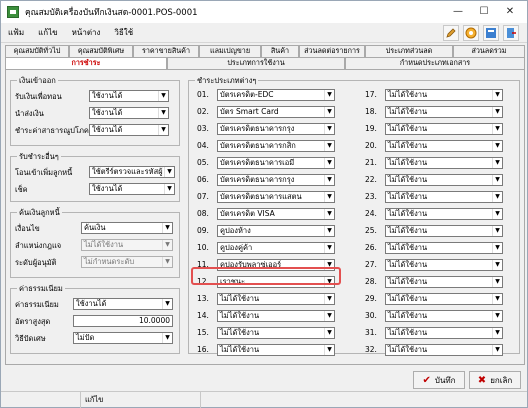  I want to click on menu-window: หน้าต่าง, so click(86, 32).